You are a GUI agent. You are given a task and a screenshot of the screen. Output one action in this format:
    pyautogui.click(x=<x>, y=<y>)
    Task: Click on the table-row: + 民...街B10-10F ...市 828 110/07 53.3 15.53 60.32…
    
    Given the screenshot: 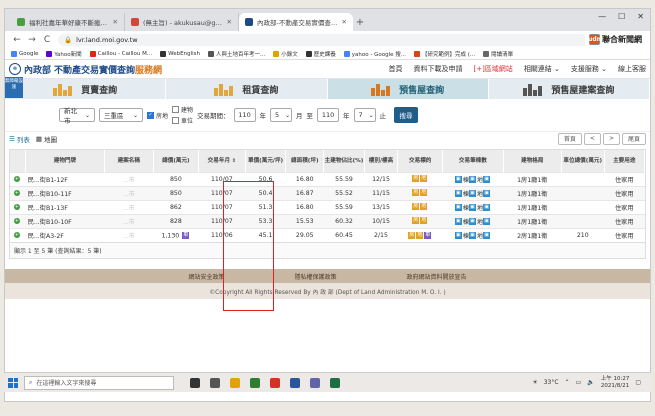 What is the action you would take?
    pyautogui.click(x=327, y=220)
    